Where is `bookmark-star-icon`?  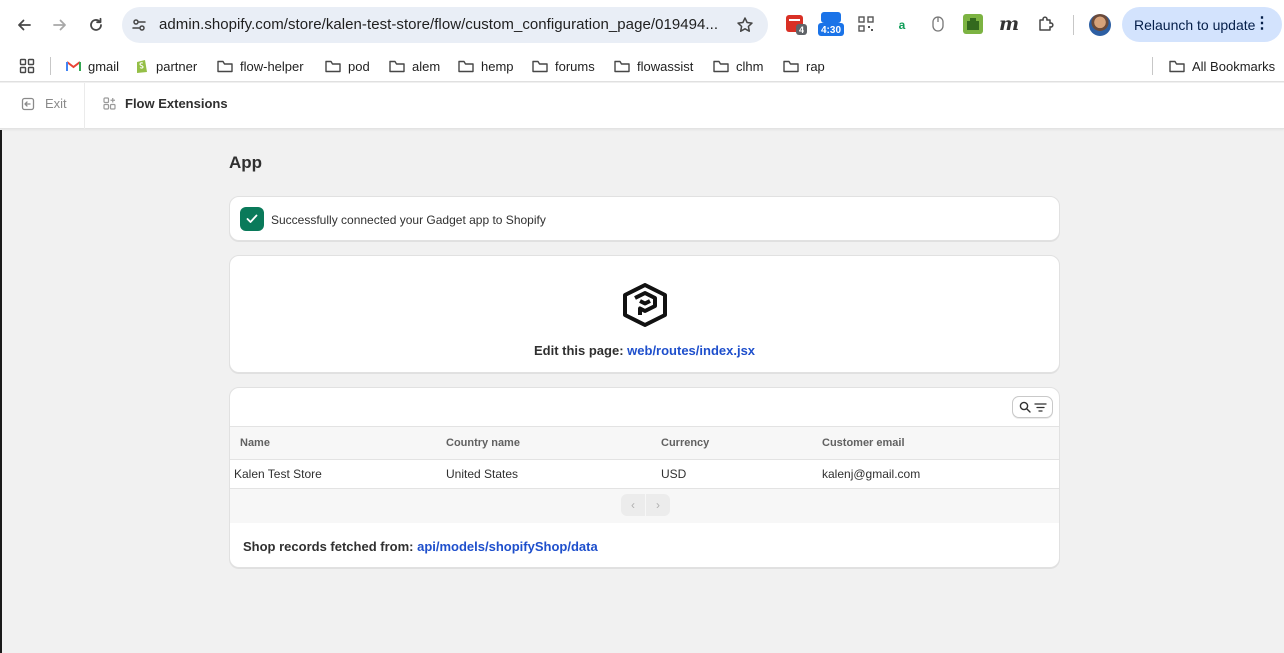 bookmark-star-icon is located at coordinates (745, 25).